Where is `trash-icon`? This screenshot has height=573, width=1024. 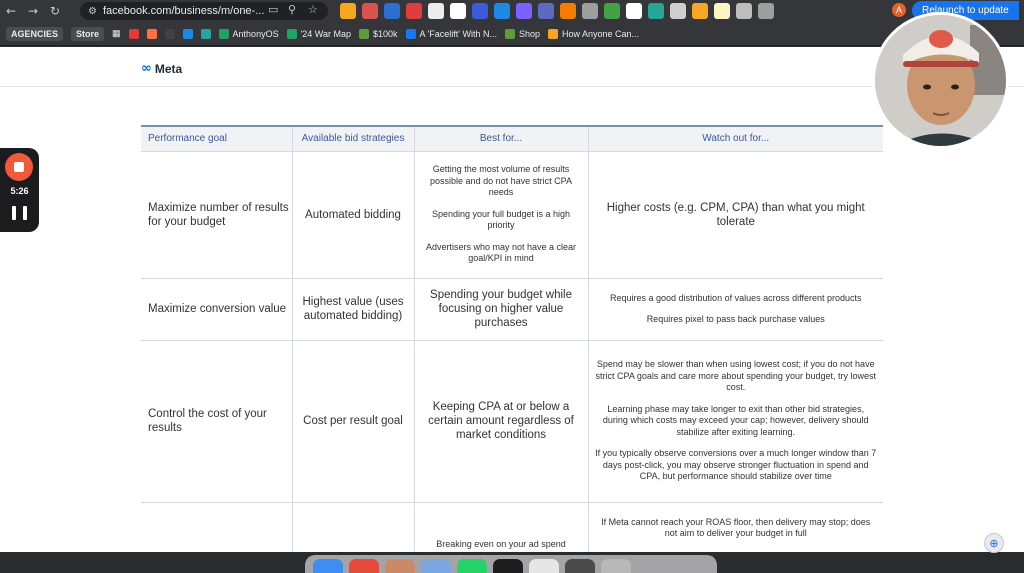
trash-icon is located at coordinates (616, 566).